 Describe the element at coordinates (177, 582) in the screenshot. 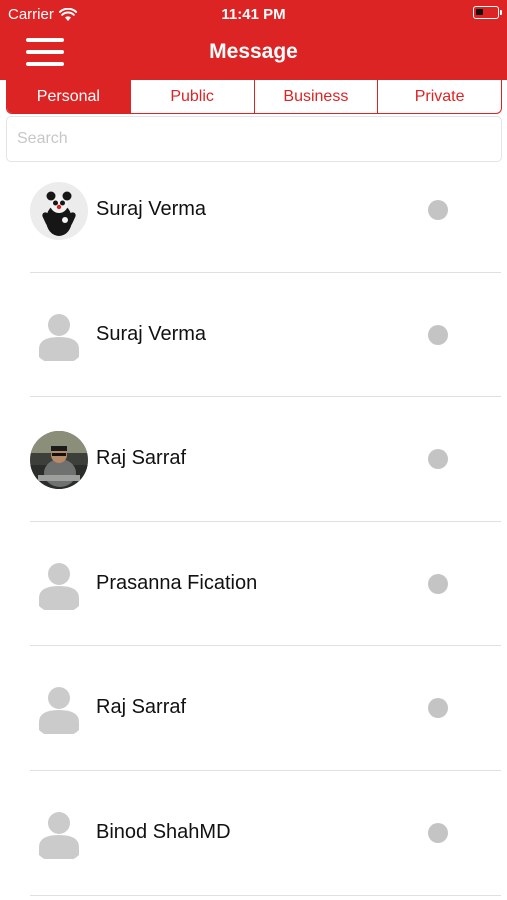

I see `contact-name: Prasanna Fication` at that location.